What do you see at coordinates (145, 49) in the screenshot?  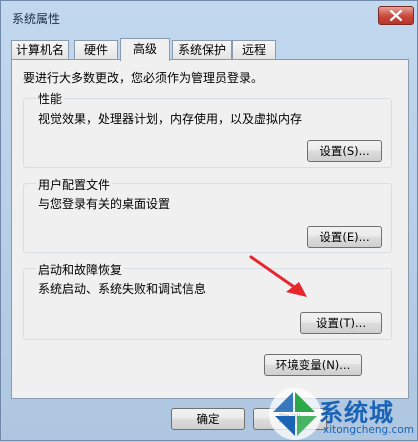 I see `tab-advanced: 高级` at bounding box center [145, 49].